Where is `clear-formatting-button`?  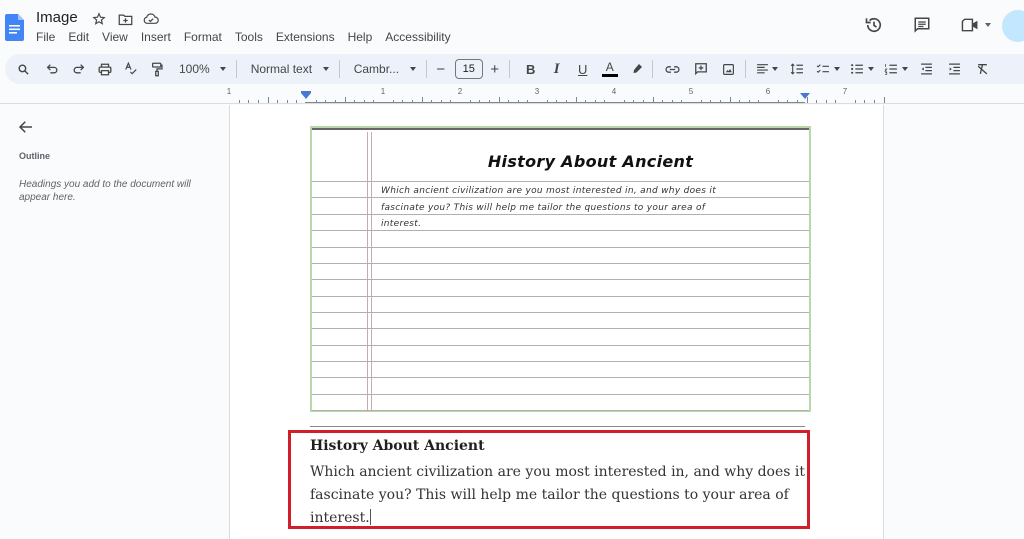 clear-formatting-button is located at coordinates (983, 69).